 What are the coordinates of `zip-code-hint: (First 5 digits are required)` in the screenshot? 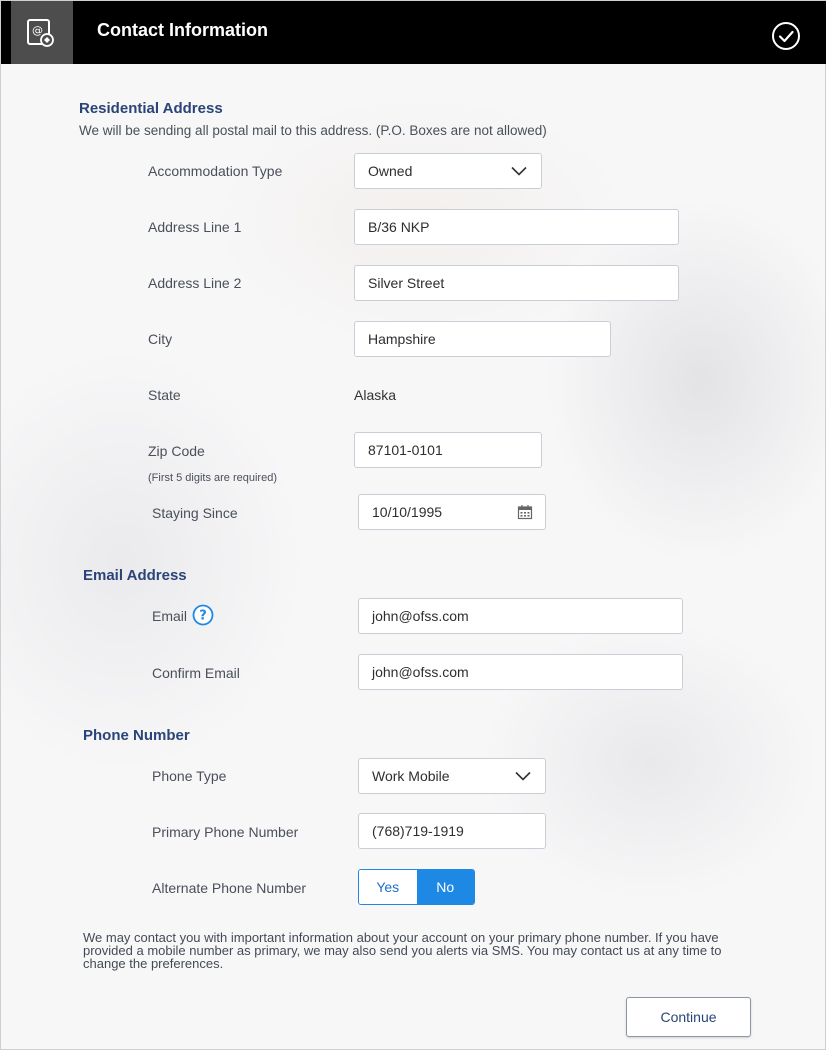 It's located at (212, 478).